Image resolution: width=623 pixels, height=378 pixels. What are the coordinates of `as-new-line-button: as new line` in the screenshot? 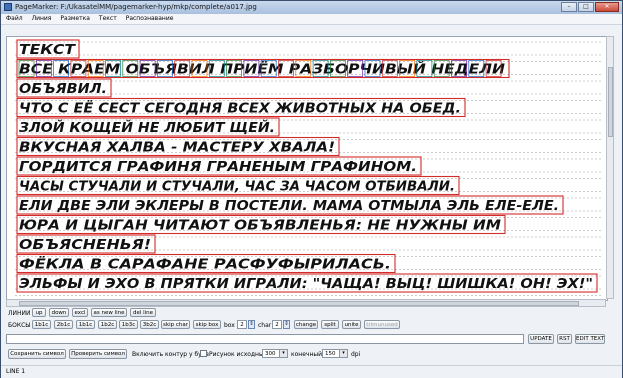 It's located at (109, 312).